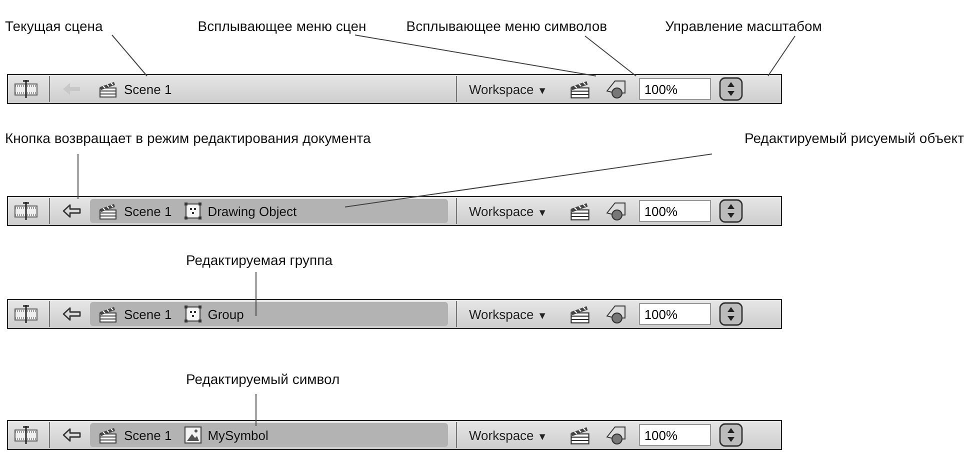 The image size is (969, 470). What do you see at coordinates (507, 26) in the screenshot?
I see `callout-label: Всплывающее меню символов` at bounding box center [507, 26].